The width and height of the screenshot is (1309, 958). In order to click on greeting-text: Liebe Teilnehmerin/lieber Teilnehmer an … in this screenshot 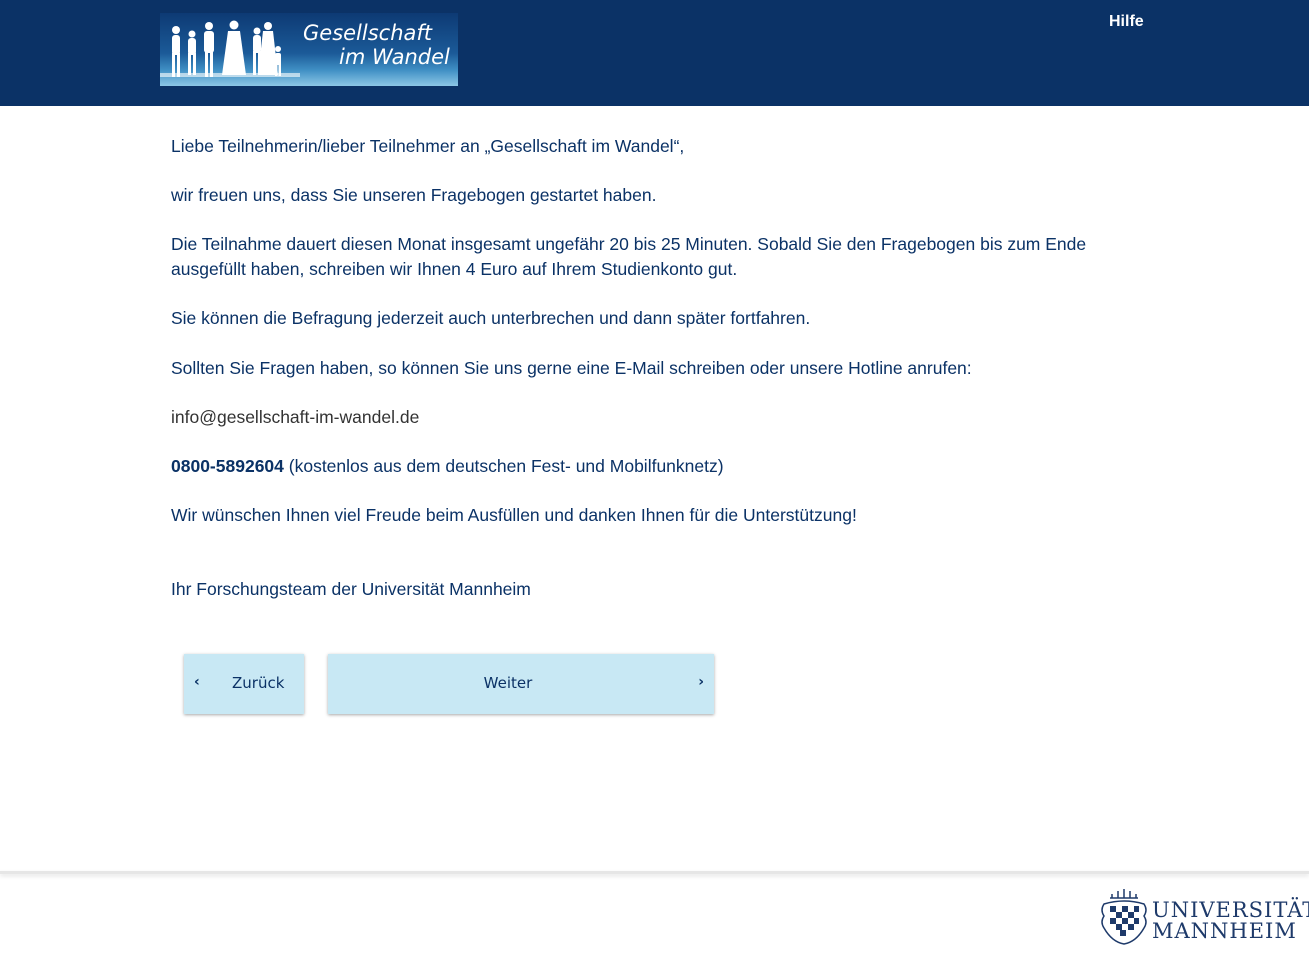, I will do `click(428, 146)`.